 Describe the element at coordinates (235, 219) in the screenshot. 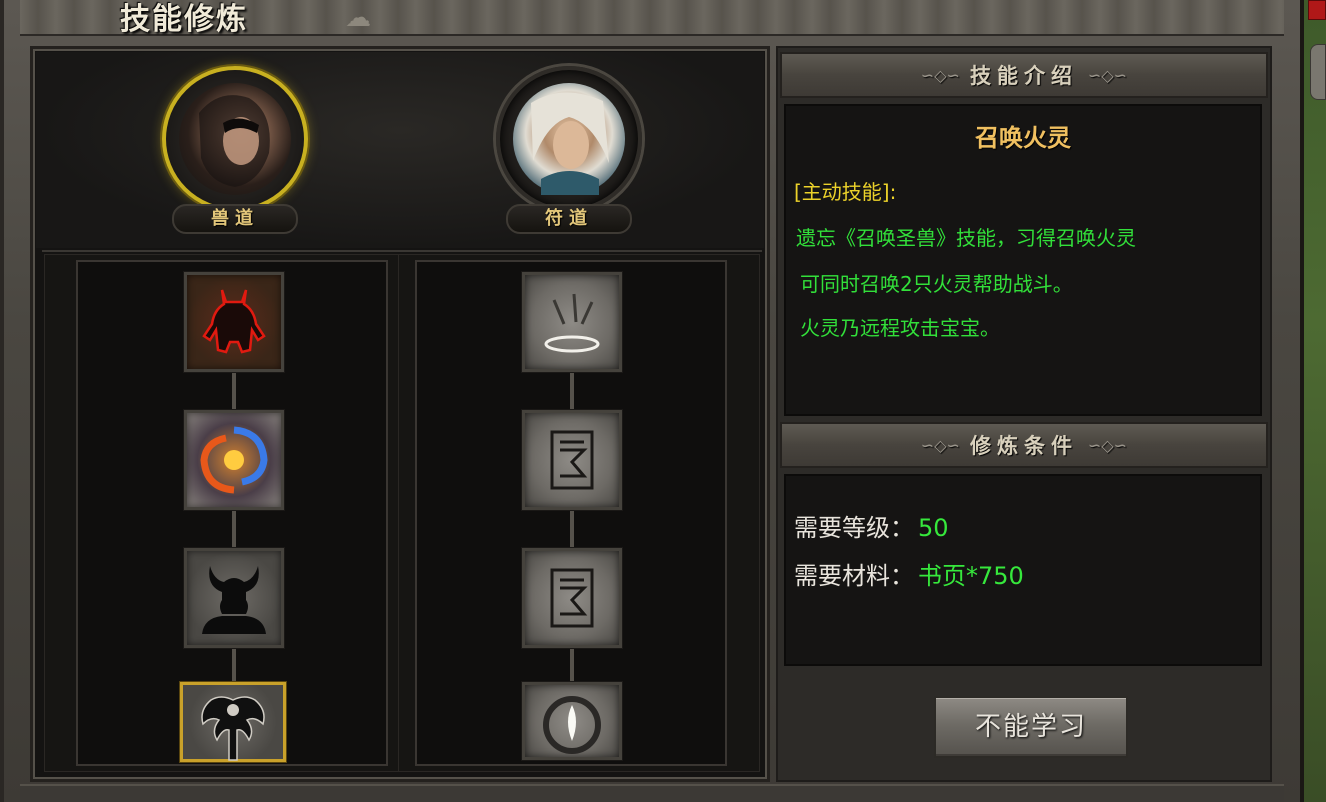

I see `school-label-beast: 兽道` at that location.